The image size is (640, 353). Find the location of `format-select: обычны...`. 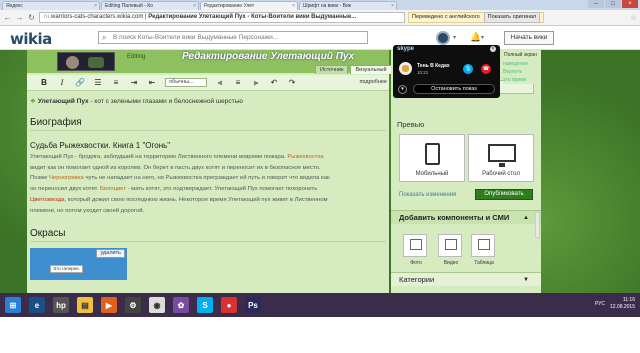

format-select: обычны... is located at coordinates (186, 82).